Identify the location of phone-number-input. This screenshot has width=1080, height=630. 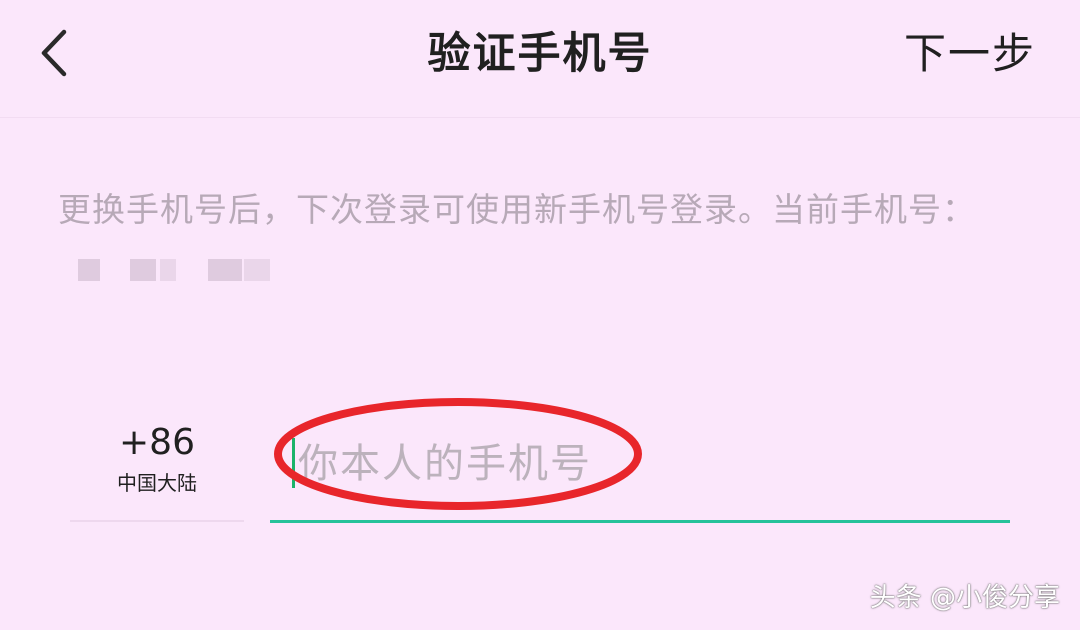
(648, 464).